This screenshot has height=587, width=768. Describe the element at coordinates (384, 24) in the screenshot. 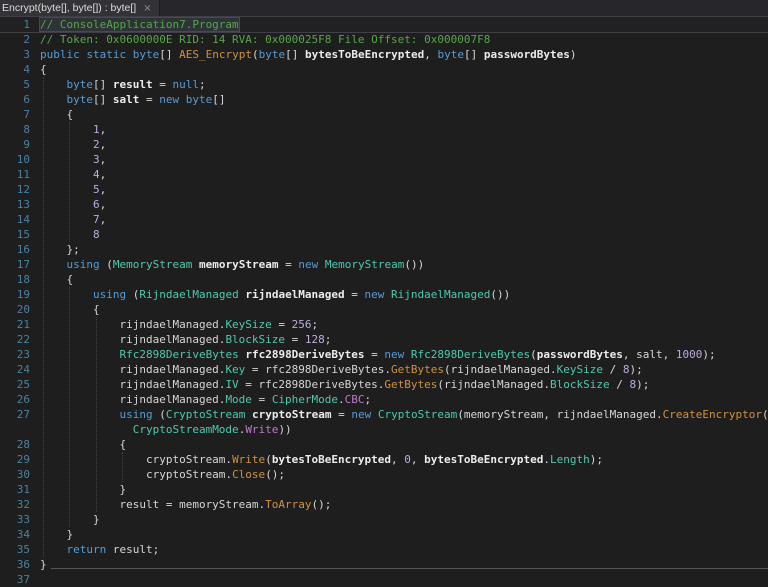

I see `code-line: 1 // ConsoleApplication7.Program` at that location.